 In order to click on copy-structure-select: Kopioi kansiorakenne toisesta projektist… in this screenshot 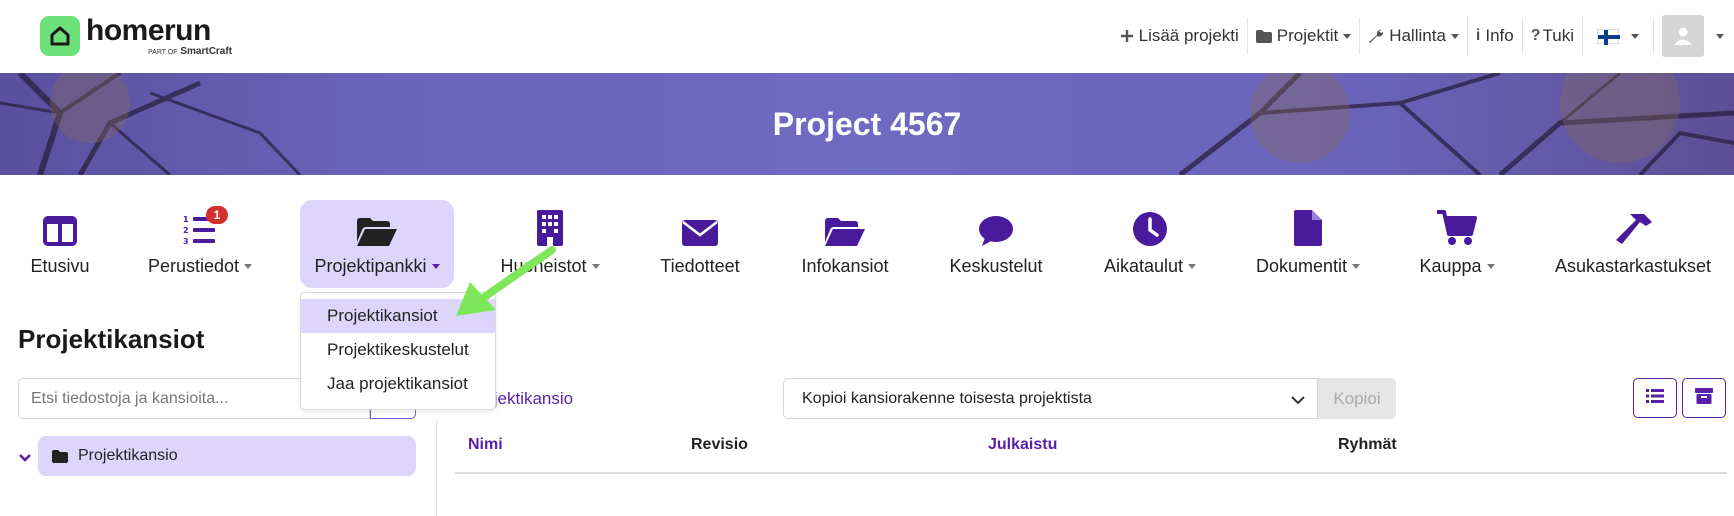, I will do `click(1050, 398)`.